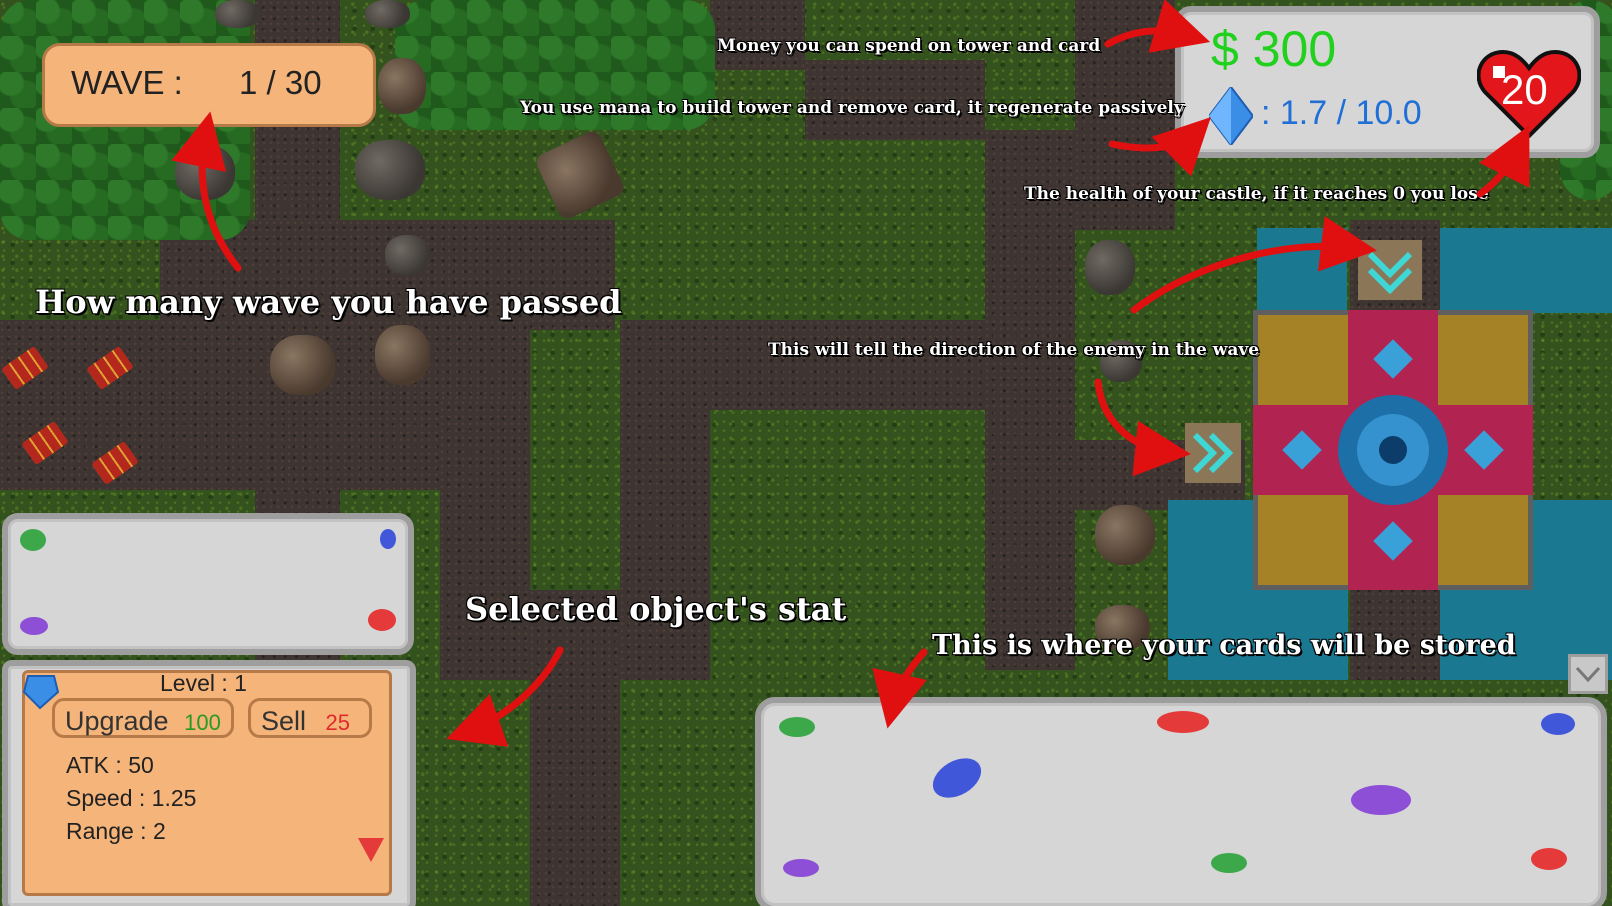 The height and width of the screenshot is (906, 1612). What do you see at coordinates (1224, 645) in the screenshot?
I see `annotation-cards: This is where your cards will be stored` at bounding box center [1224, 645].